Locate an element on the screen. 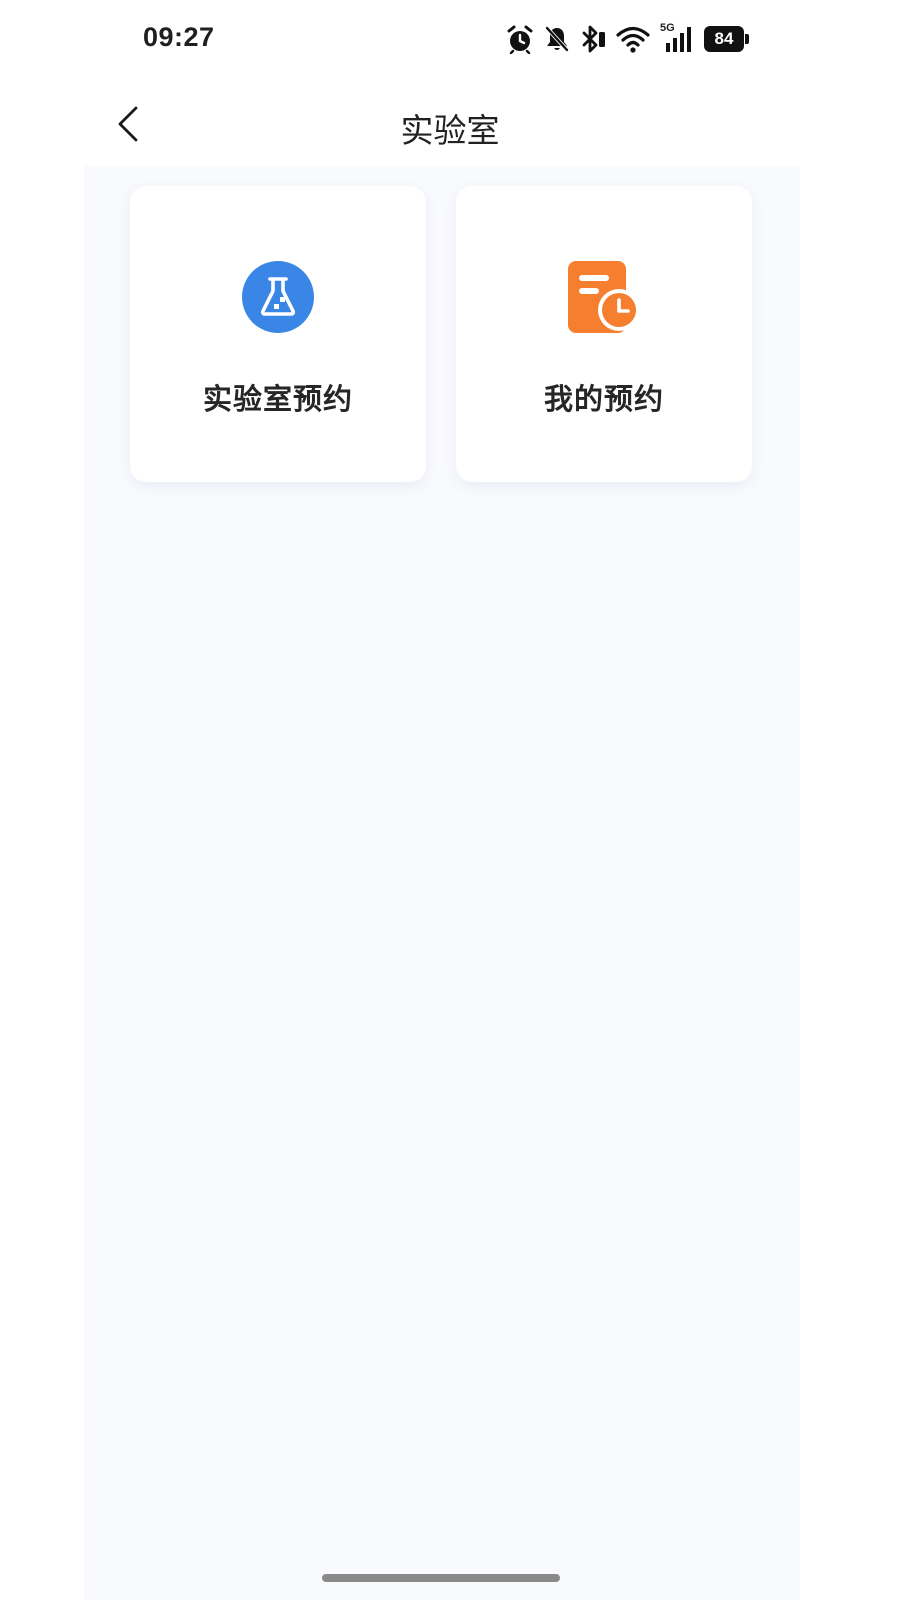  my-bookings-label: 我的预约 is located at coordinates (603, 399).